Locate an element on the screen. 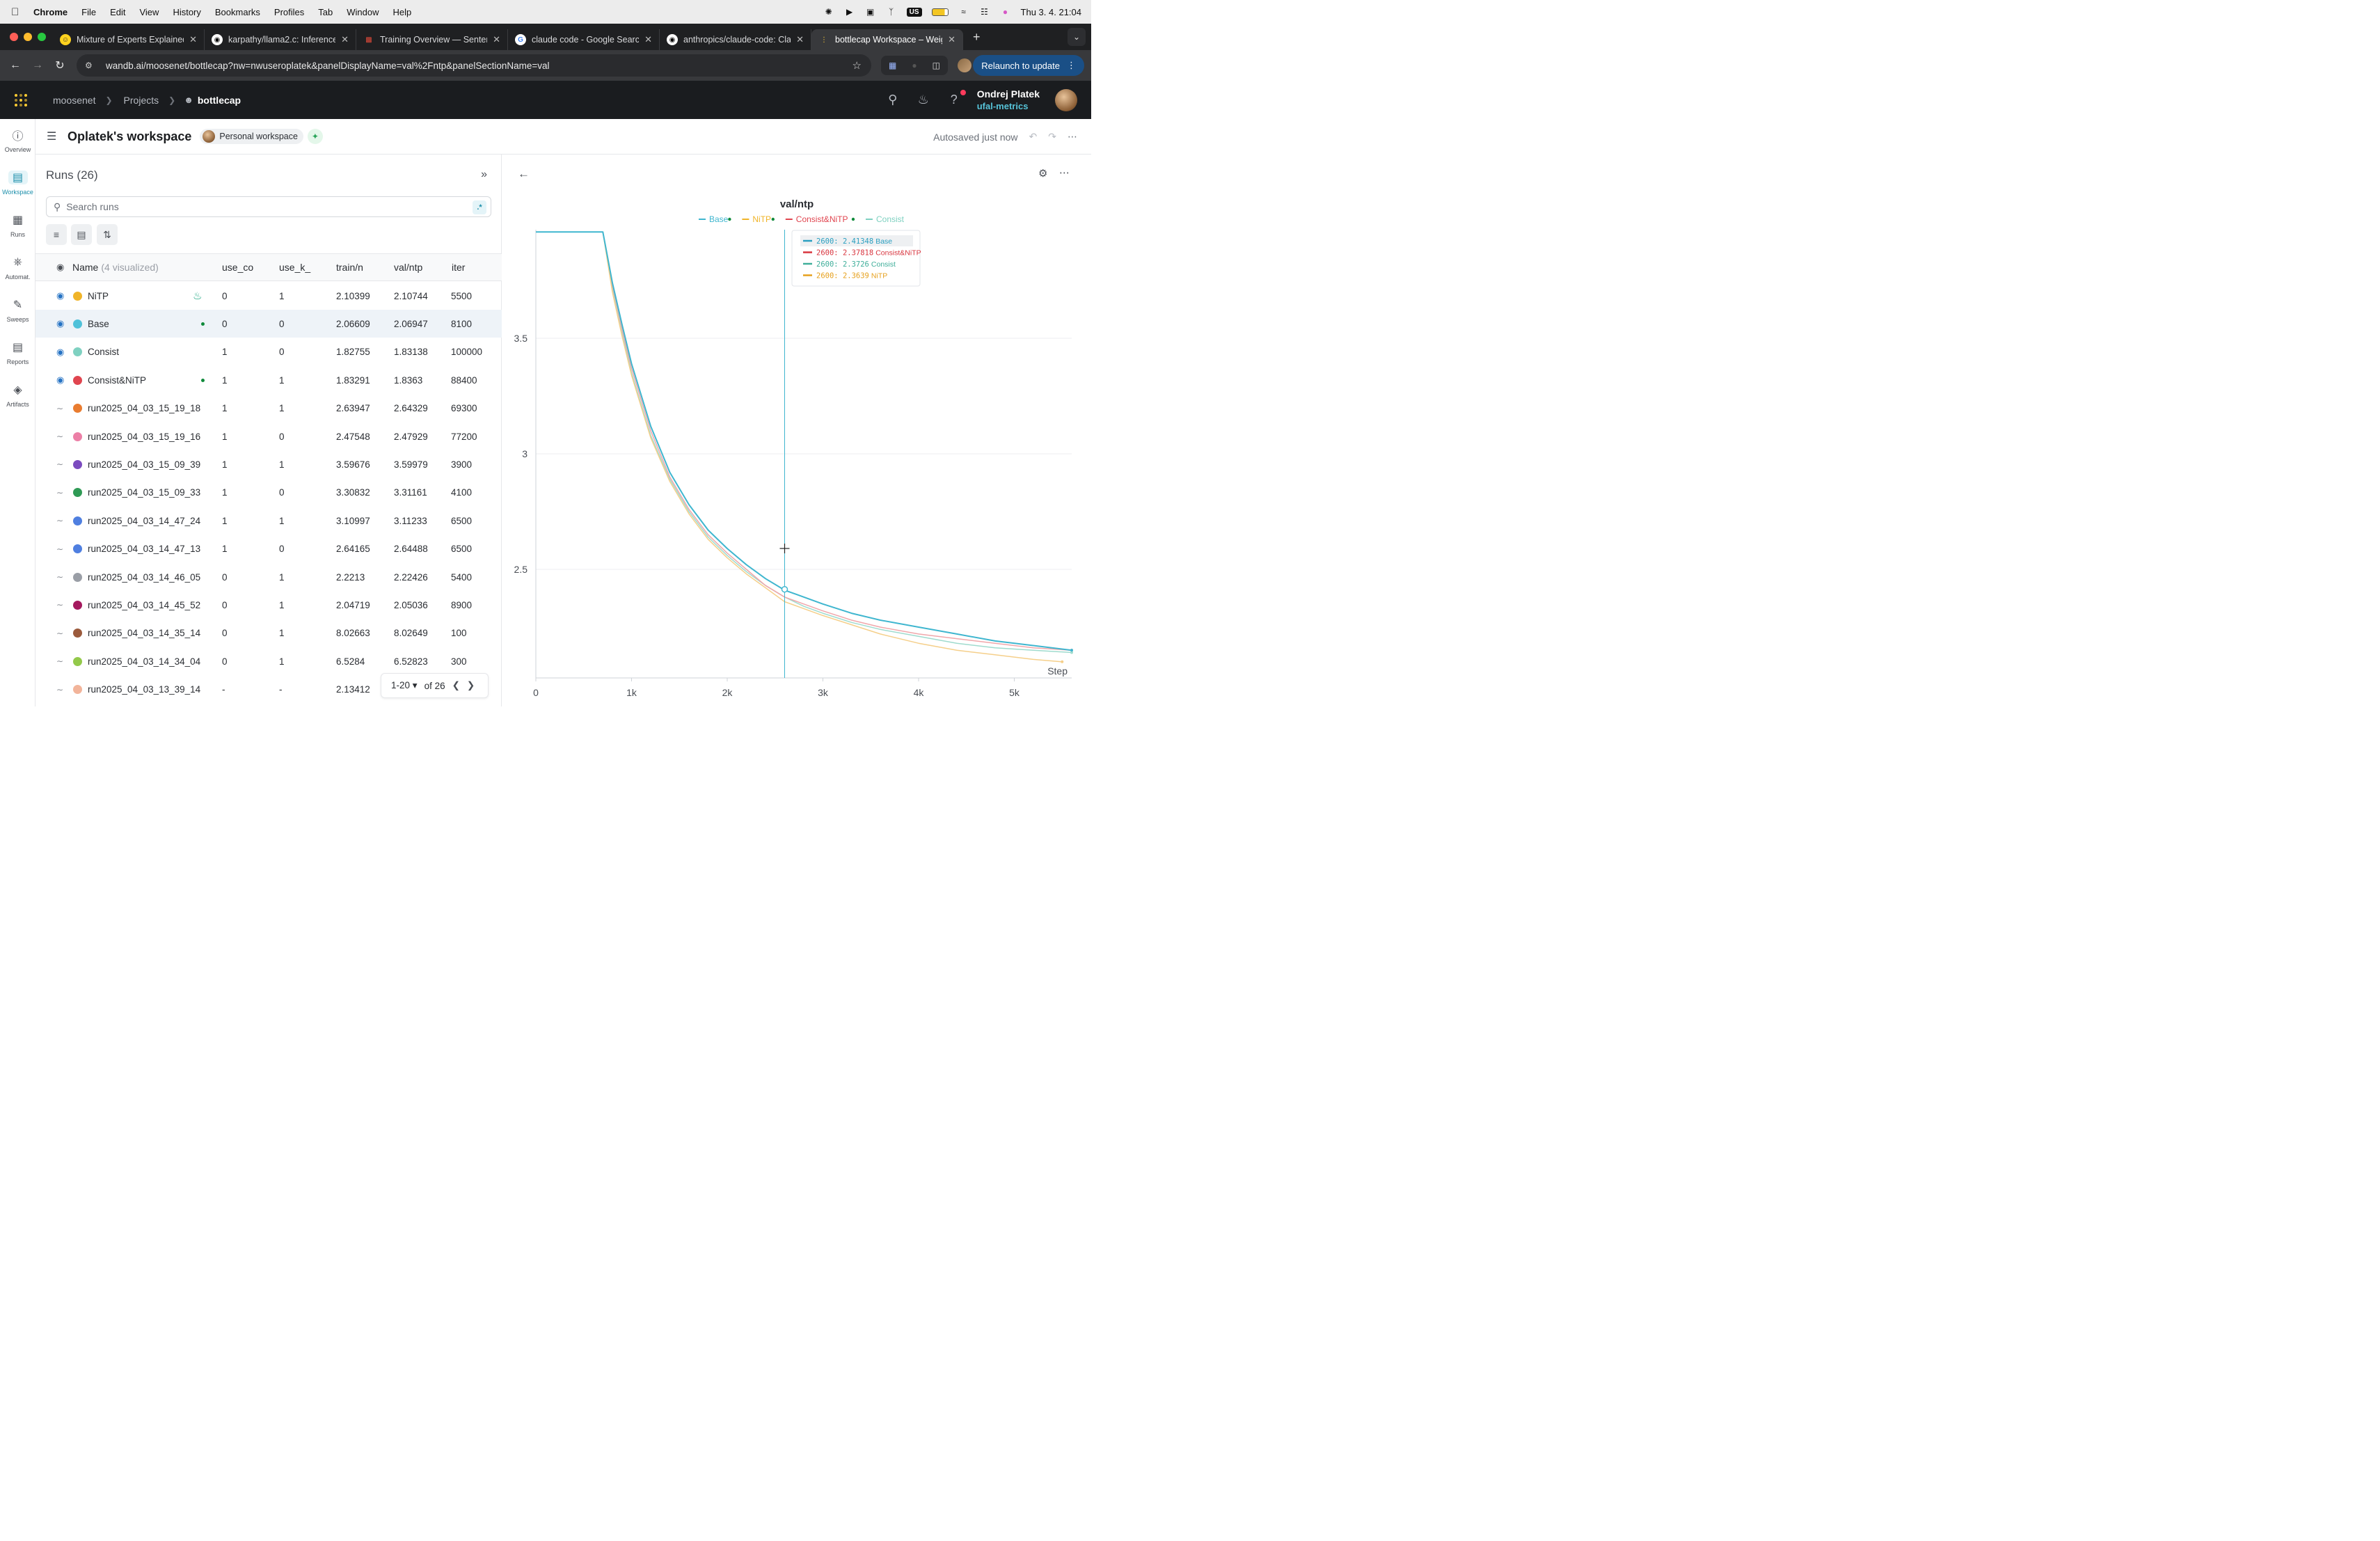 Image resolution: width=2380 pixels, height=1541 pixels. nav-sweeps: ✎ Sweeps is located at coordinates (17, 310).